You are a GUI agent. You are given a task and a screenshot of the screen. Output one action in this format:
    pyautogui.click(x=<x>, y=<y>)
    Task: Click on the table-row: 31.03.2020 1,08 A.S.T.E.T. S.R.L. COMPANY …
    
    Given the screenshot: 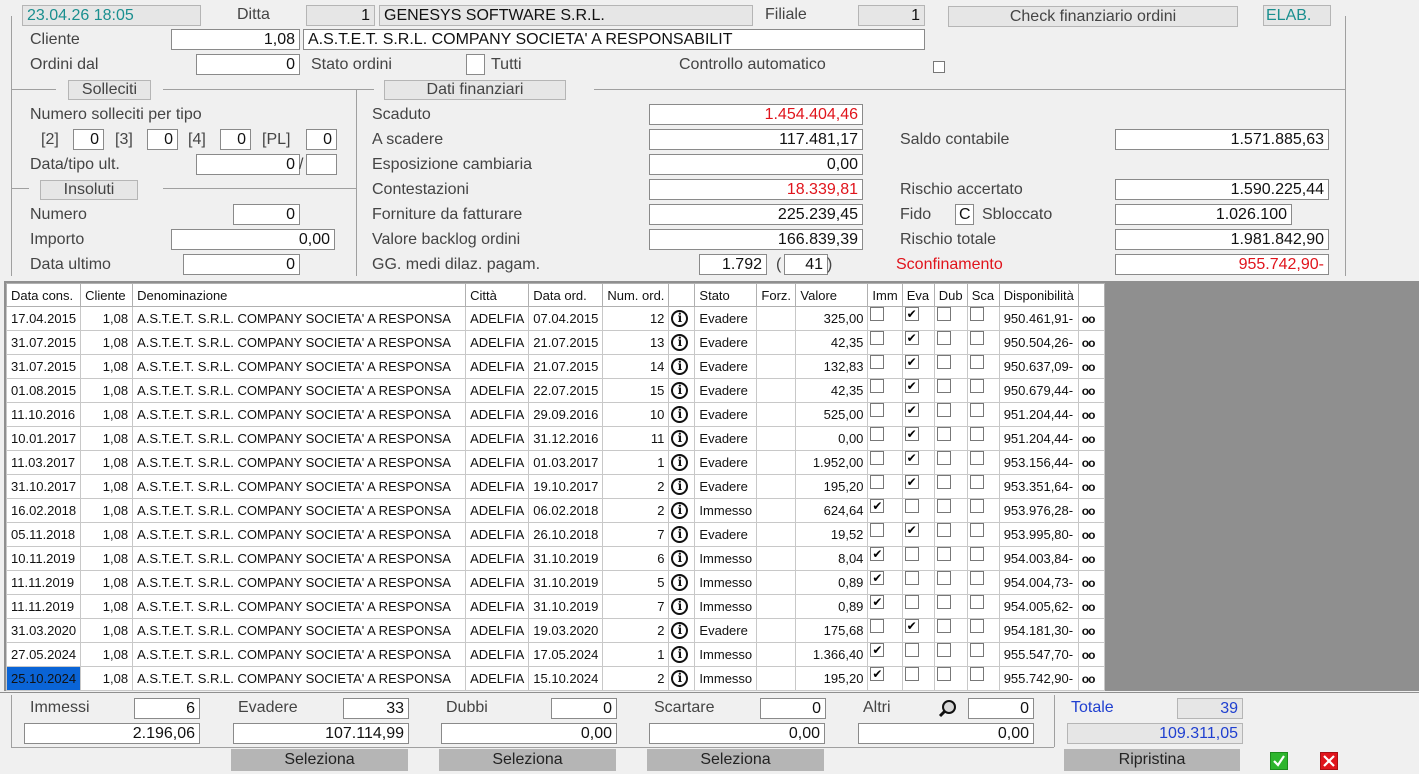 What is the action you would take?
    pyautogui.click(x=555, y=630)
    